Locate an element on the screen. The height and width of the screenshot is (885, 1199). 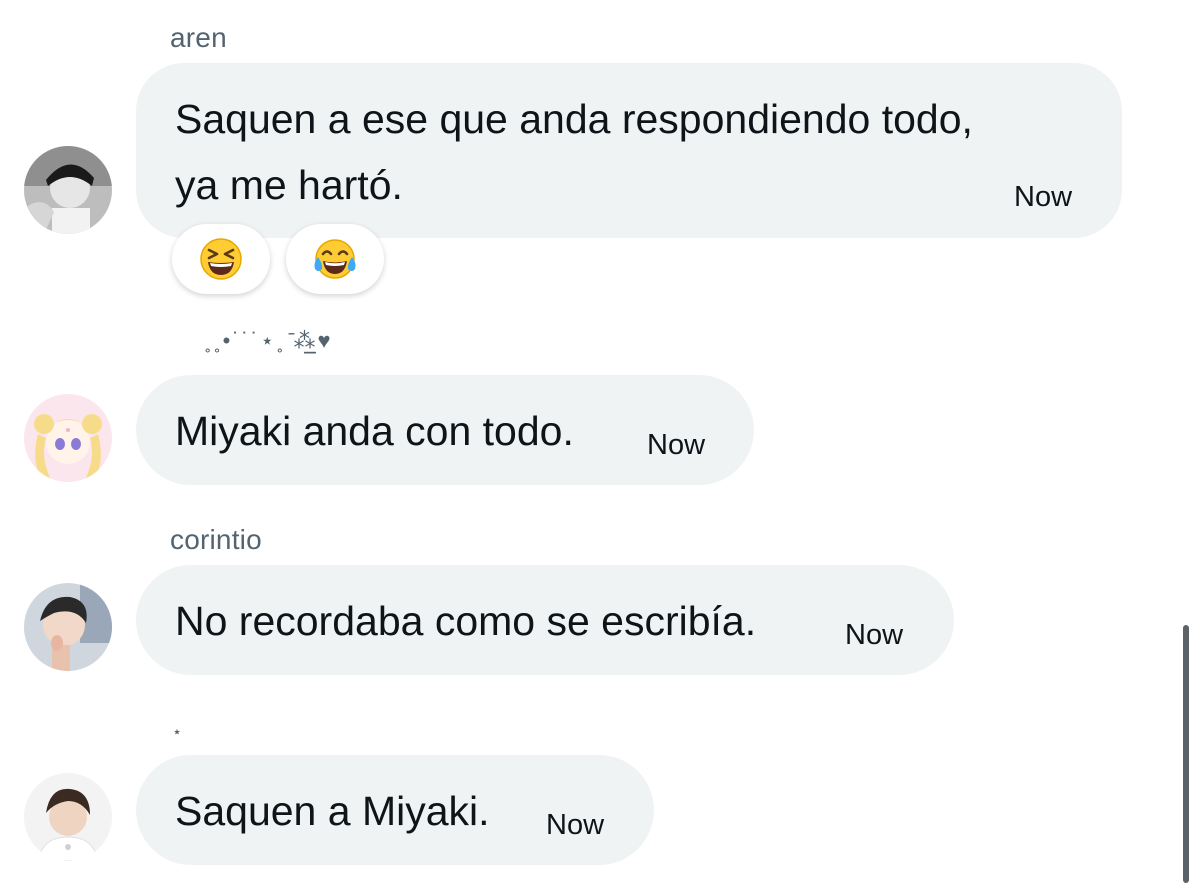
message-bubble: Miyaki anda con todo. Now is located at coordinates (445, 430).